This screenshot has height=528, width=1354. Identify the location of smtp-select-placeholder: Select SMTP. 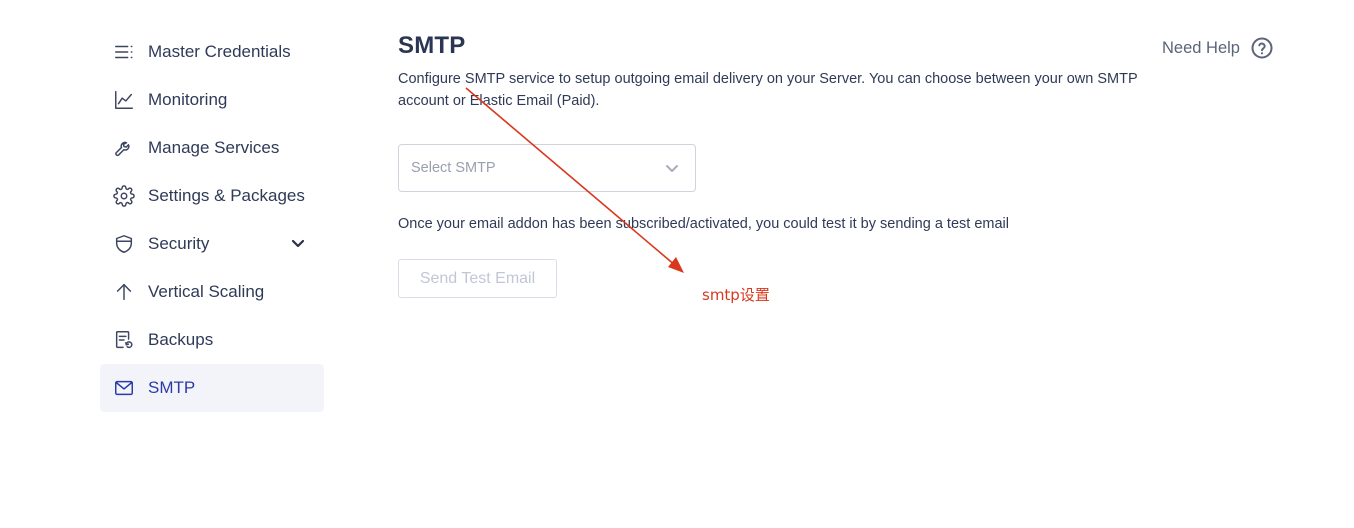
(453, 168).